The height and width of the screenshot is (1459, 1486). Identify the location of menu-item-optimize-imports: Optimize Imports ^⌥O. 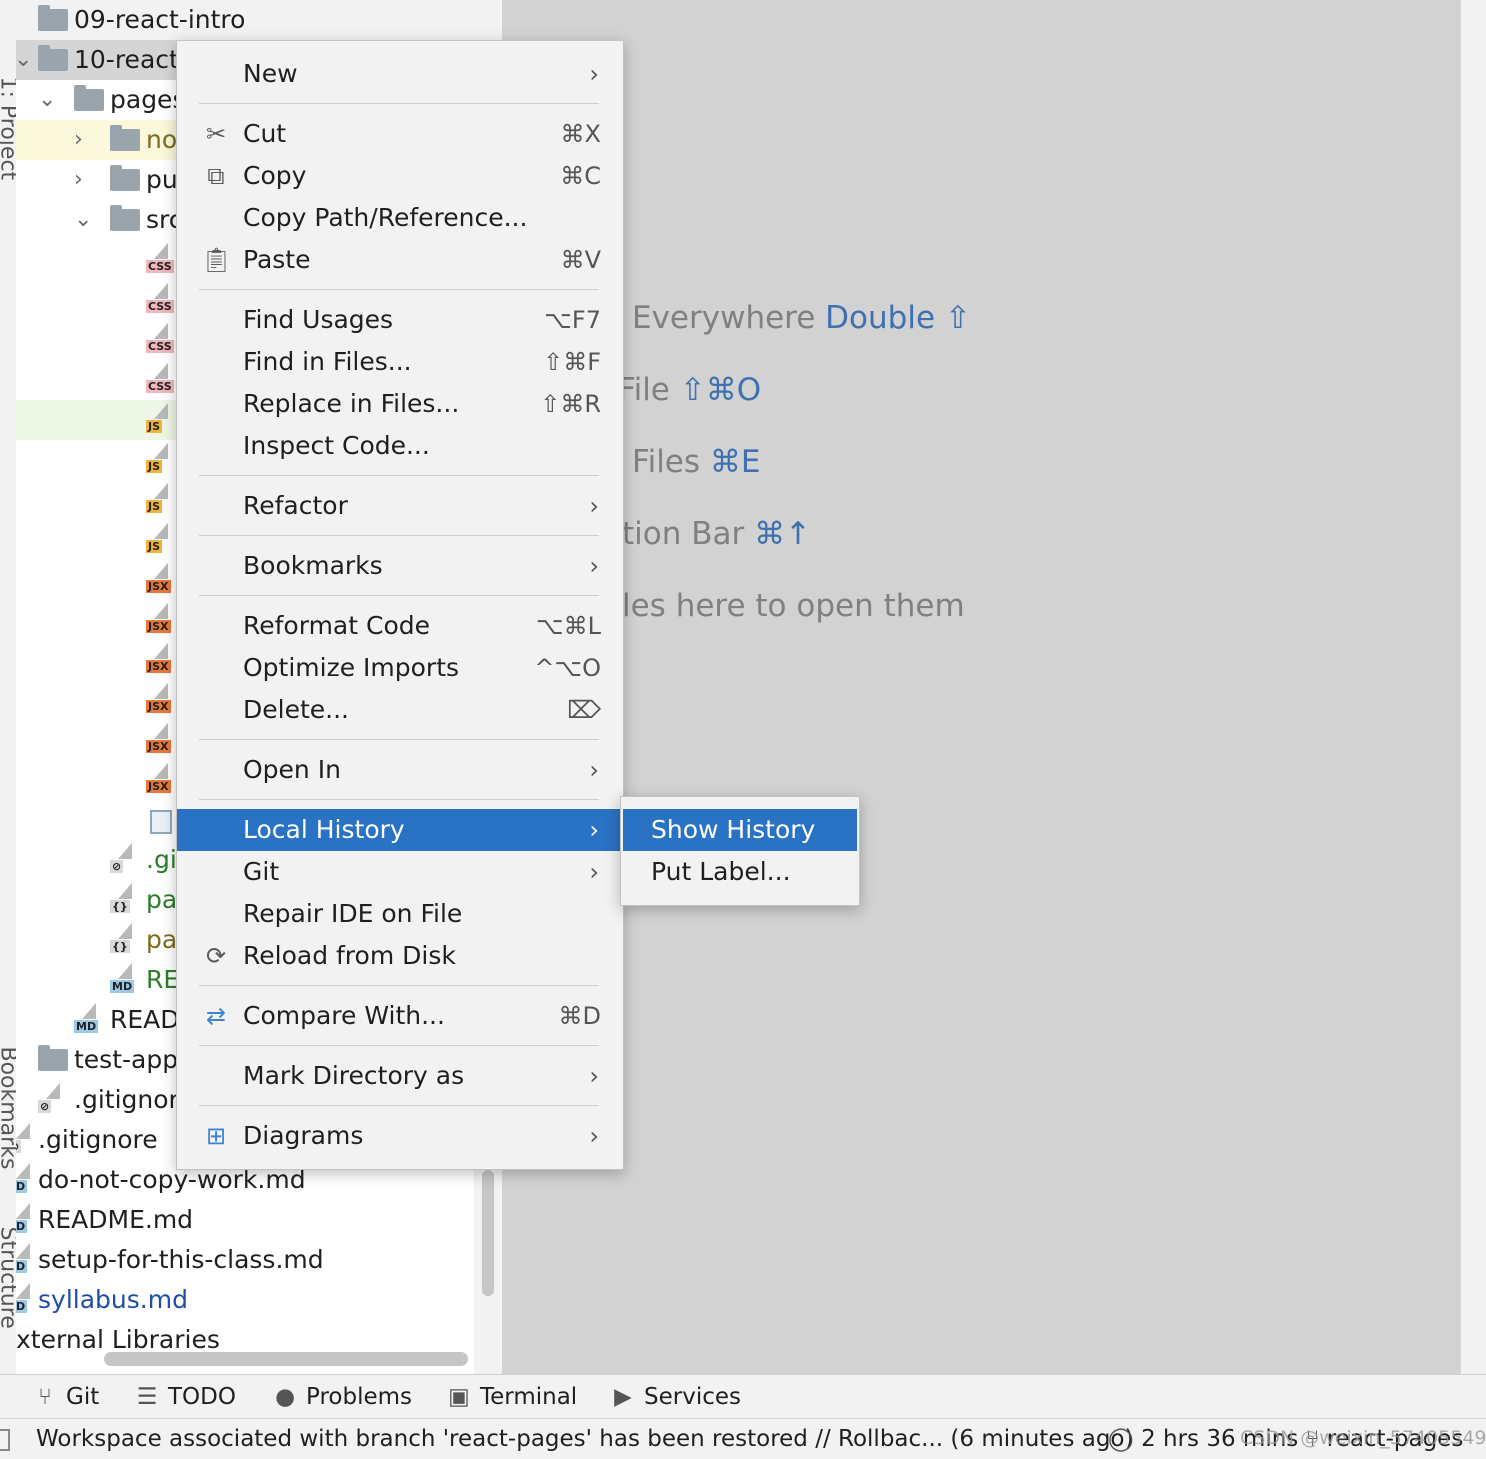
(400, 668).